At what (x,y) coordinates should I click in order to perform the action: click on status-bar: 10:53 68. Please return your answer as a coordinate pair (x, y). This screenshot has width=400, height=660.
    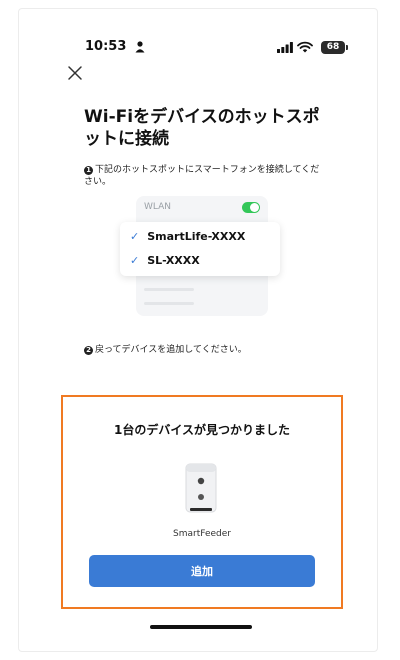
    Looking at the image, I should click on (216, 48).